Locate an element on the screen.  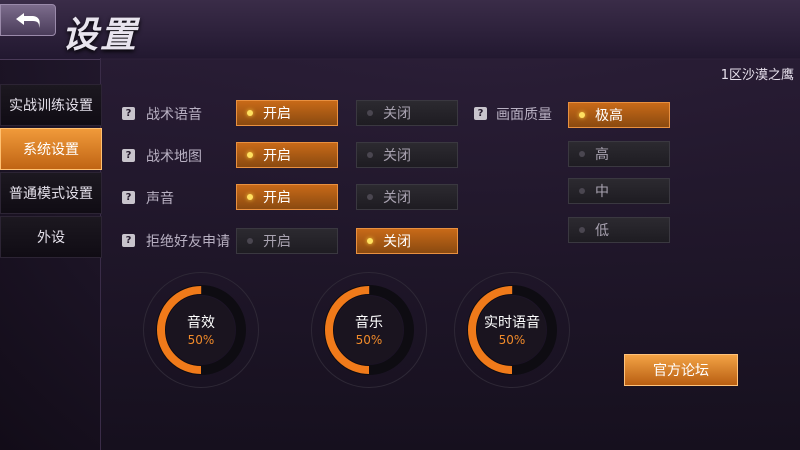
sidebar-item-peripherals: 外设 is located at coordinates (51, 237).